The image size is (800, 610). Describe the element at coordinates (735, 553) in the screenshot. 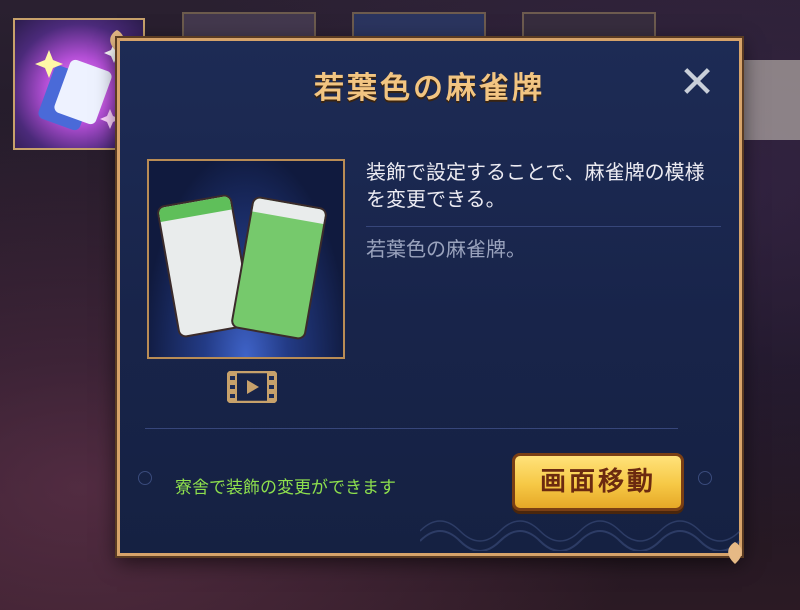

I see `petal-ornament` at that location.